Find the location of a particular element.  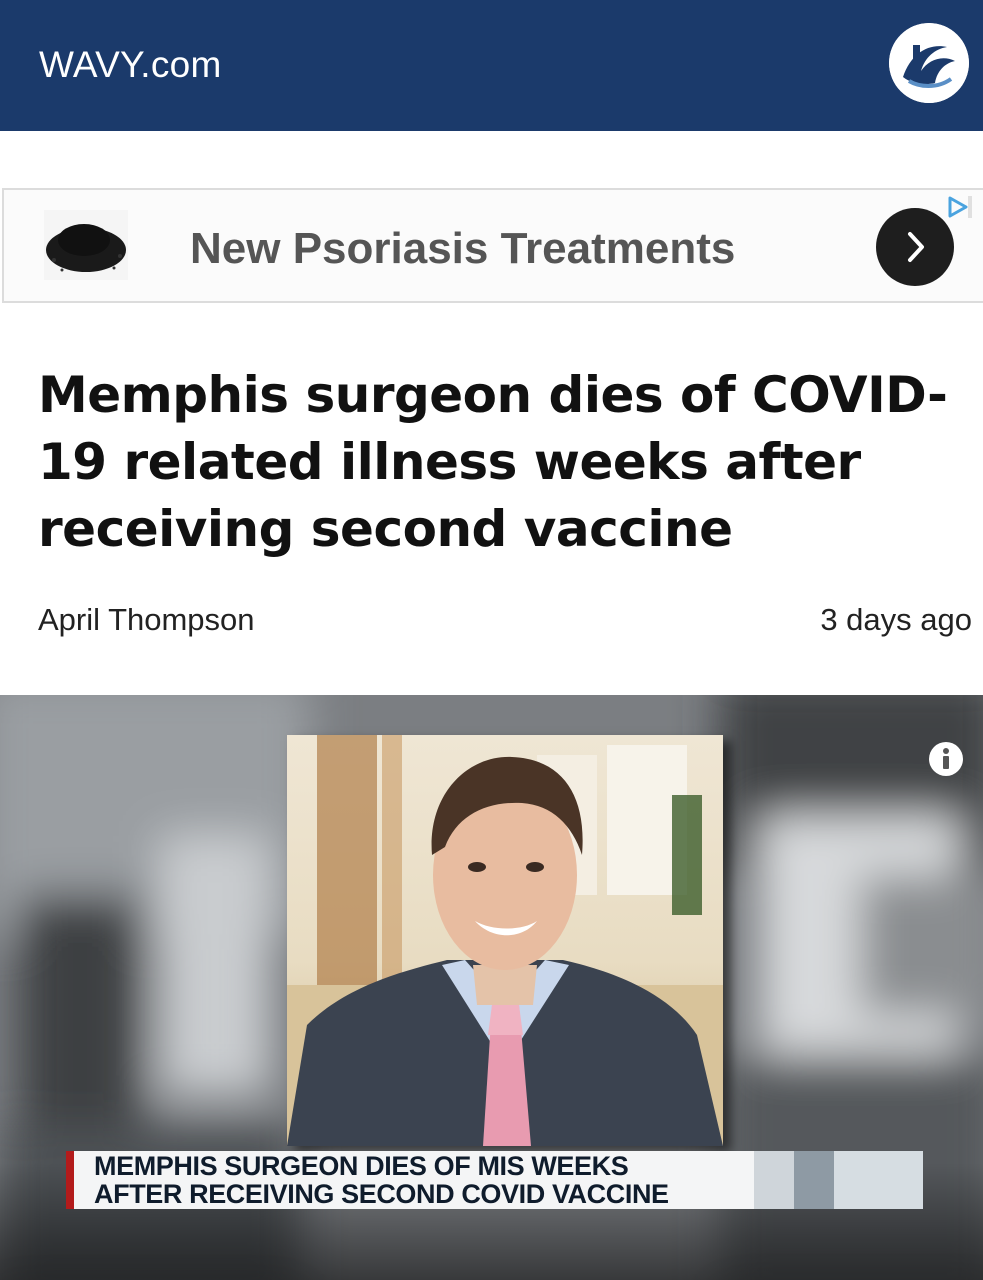

article-author: April Thompson is located at coordinates (146, 620).